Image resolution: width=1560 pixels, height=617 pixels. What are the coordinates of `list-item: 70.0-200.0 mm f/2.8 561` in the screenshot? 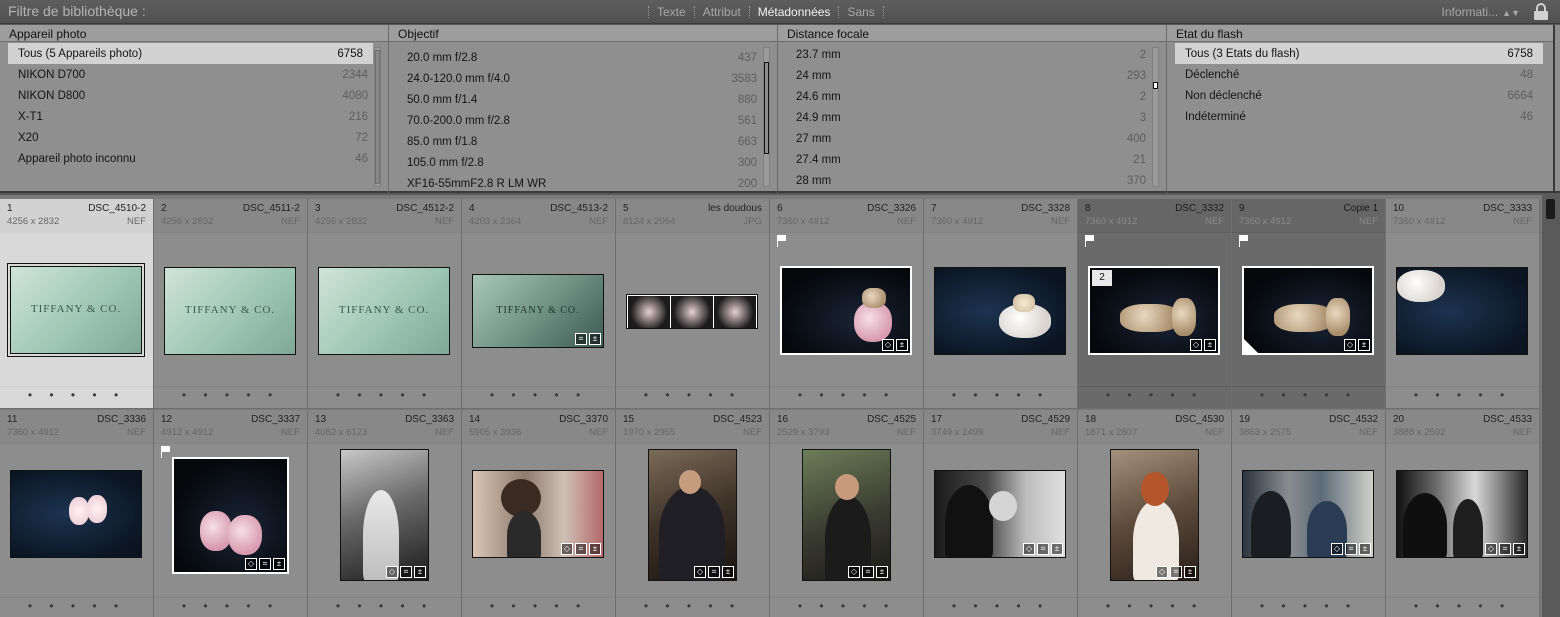 It's located at (583, 120).